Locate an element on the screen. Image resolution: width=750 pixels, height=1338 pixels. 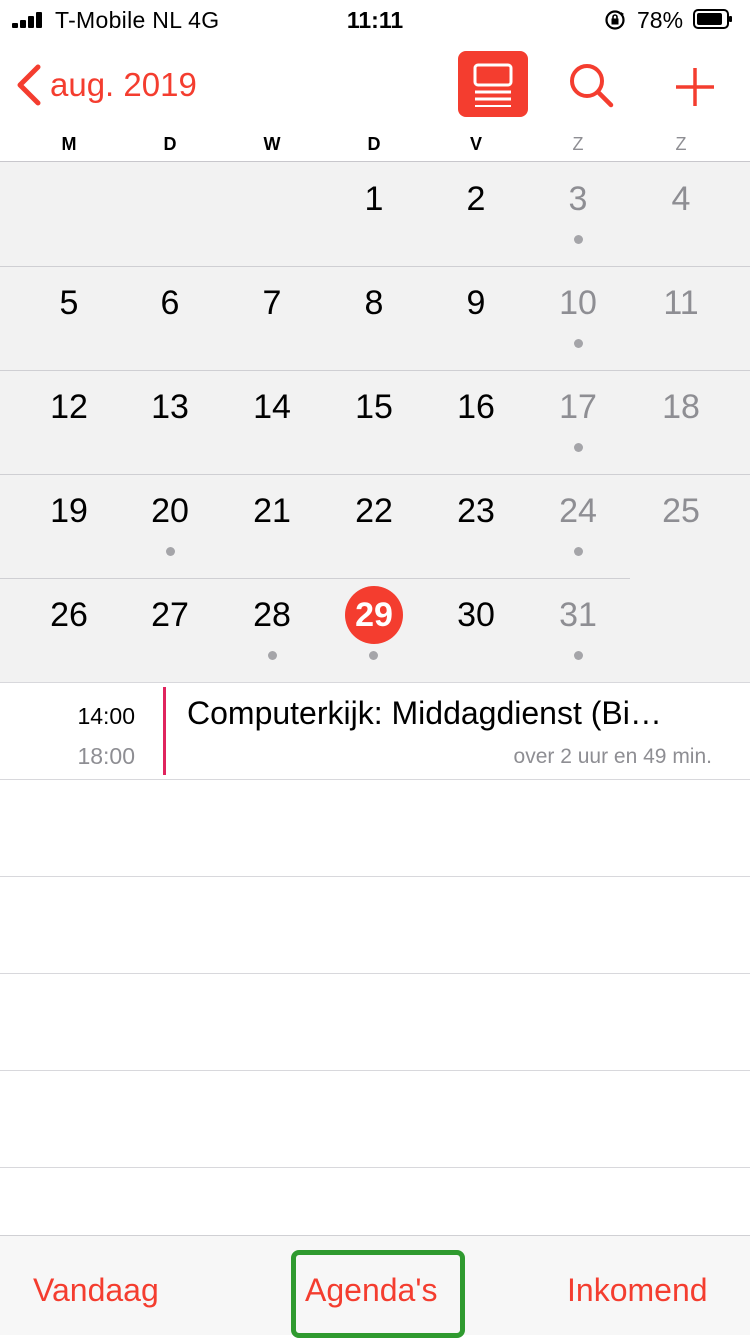
day-cell: 19 is located at coordinates (69, 511).